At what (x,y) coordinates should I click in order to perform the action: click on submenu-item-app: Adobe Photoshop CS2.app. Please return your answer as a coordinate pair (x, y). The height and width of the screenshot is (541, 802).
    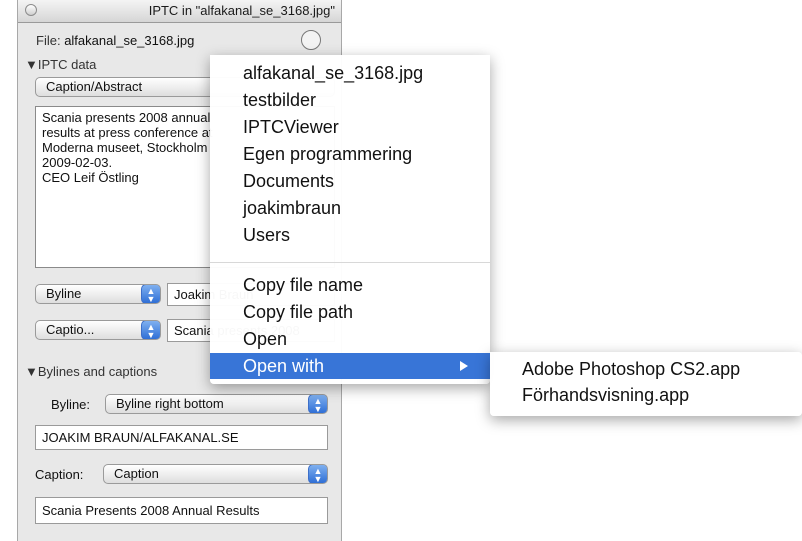
    Looking at the image, I should click on (646, 369).